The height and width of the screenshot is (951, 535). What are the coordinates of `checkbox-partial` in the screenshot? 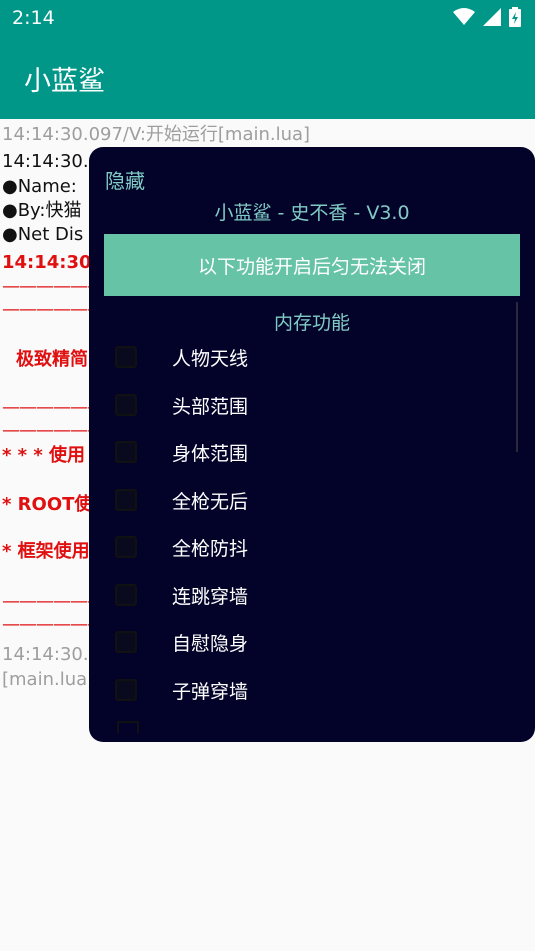 It's located at (128, 727).